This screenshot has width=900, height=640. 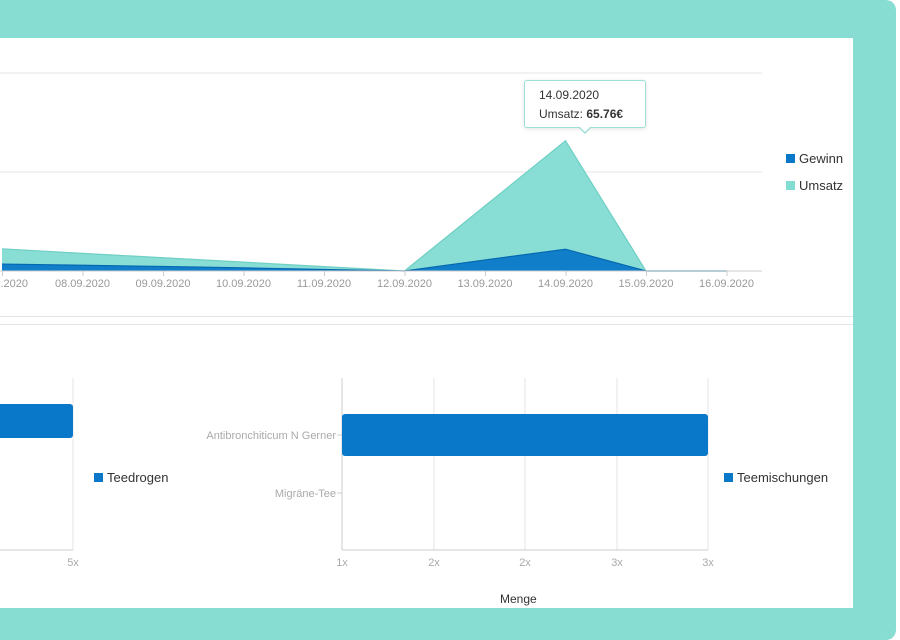 I want to click on tooltip-value: 65.76€, so click(x=605, y=114).